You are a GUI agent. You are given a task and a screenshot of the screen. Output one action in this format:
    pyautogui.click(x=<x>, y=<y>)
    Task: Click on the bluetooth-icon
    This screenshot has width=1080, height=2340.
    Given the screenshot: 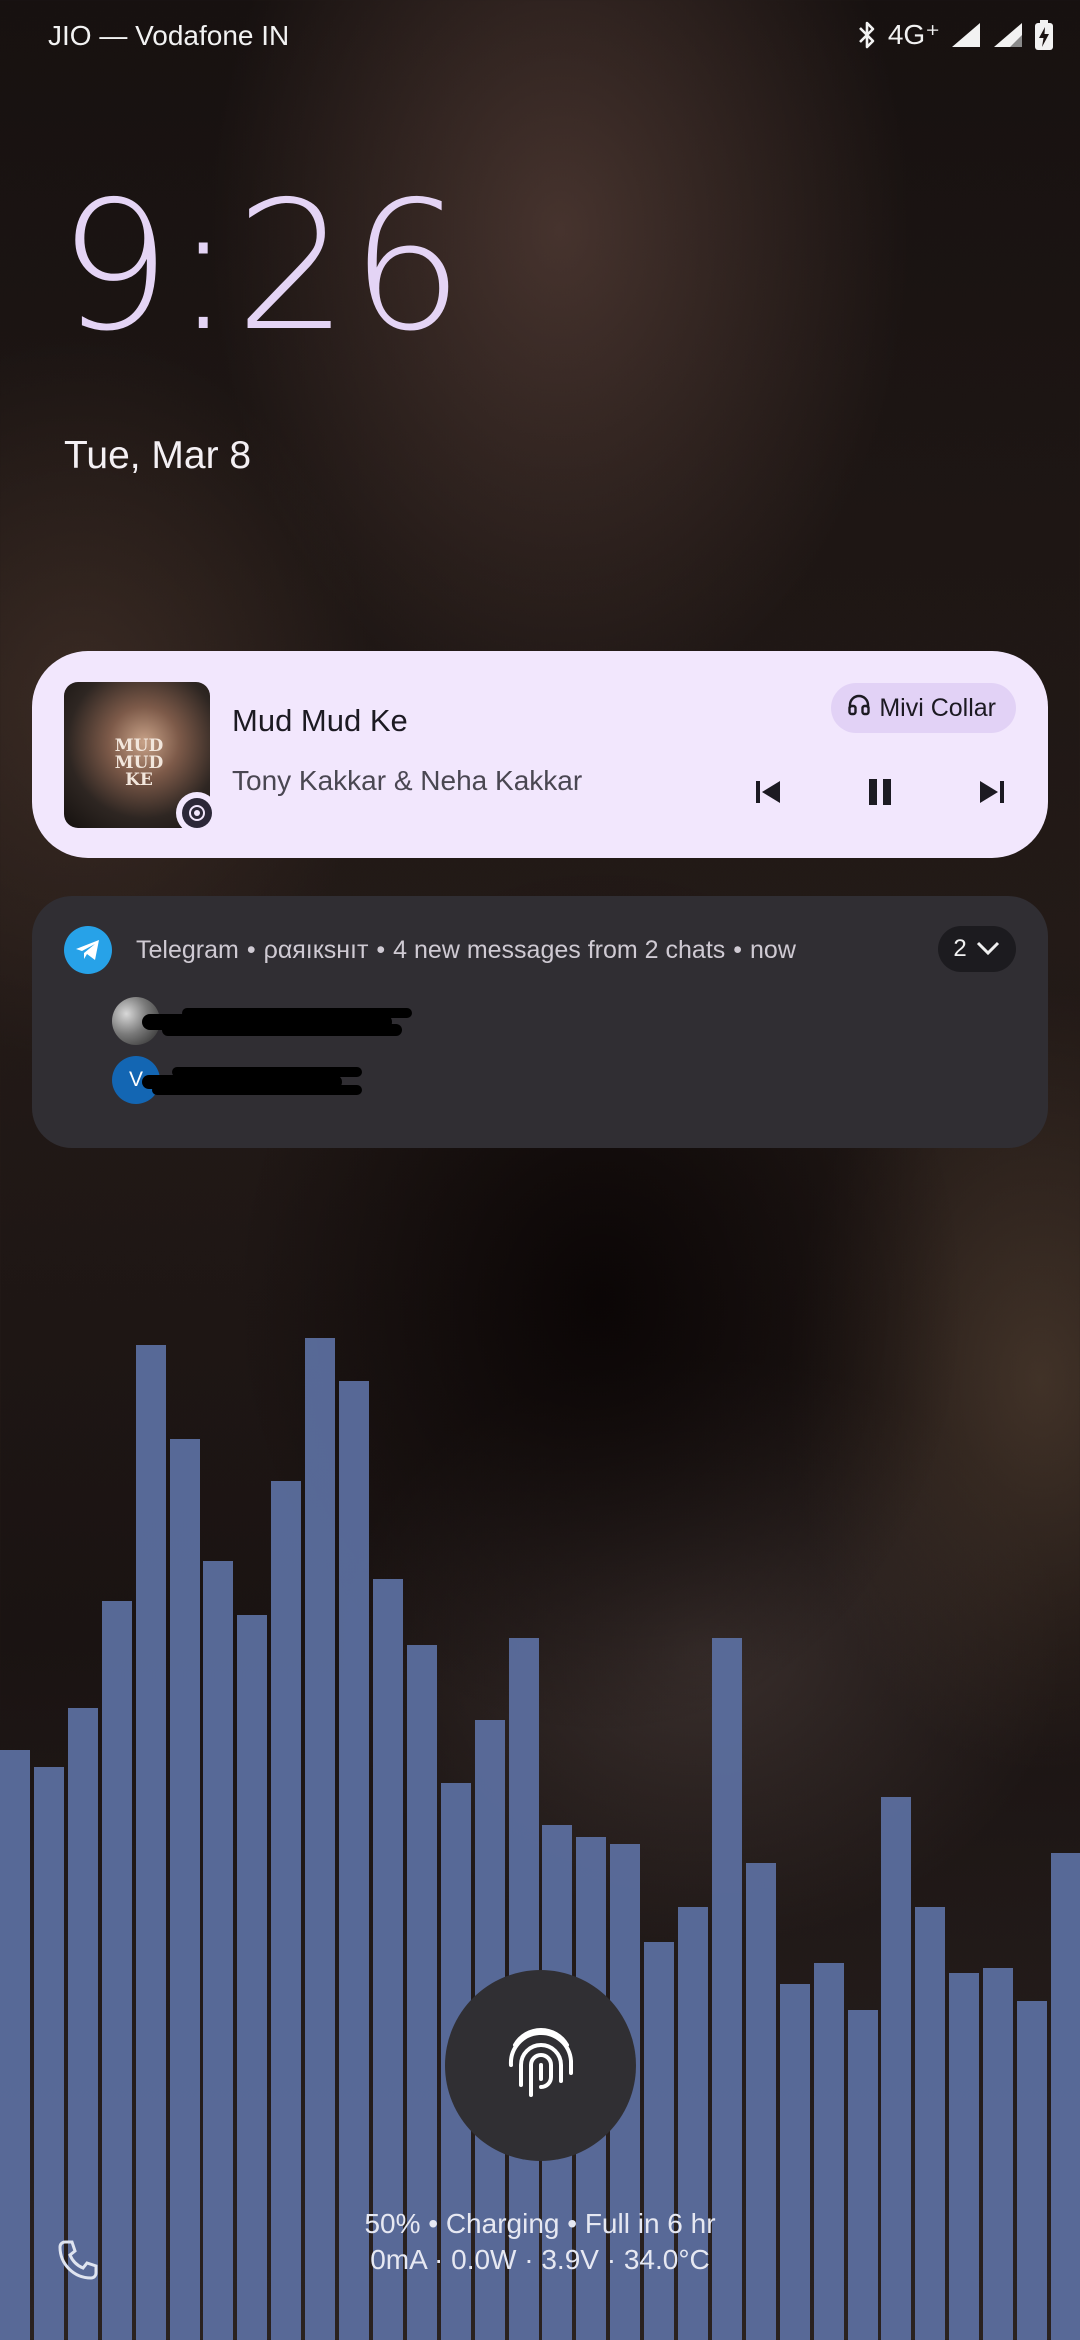 What is the action you would take?
    pyautogui.click(x=867, y=35)
    